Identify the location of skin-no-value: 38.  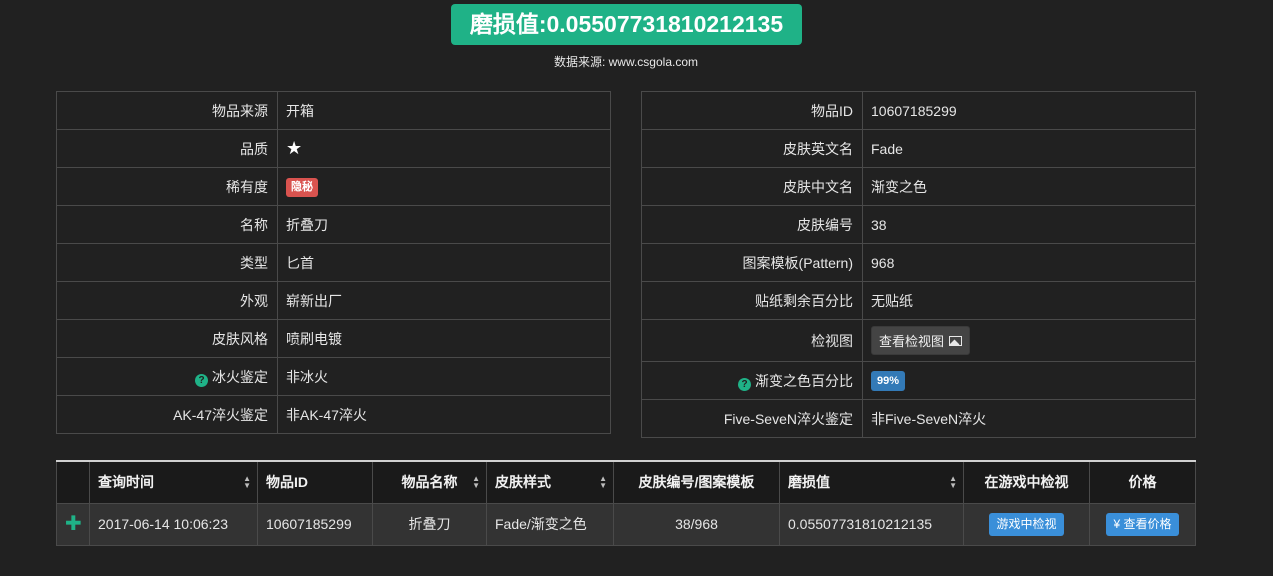
(1029, 224).